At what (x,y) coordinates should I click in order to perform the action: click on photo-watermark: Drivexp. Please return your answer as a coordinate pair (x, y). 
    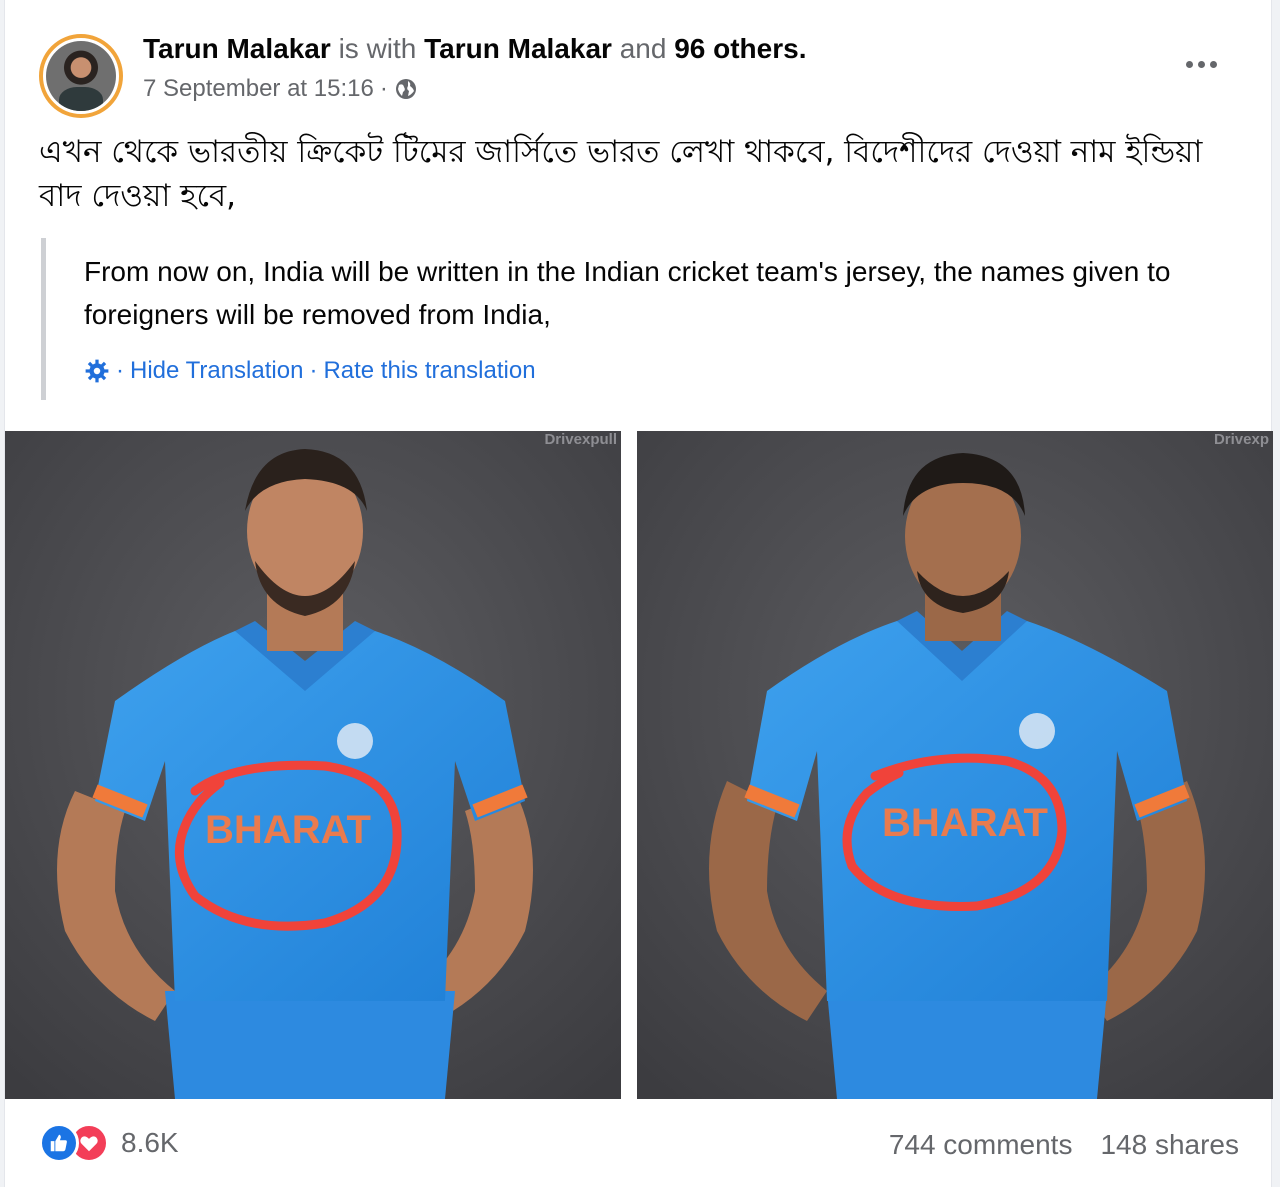
    Looking at the image, I should click on (1241, 439).